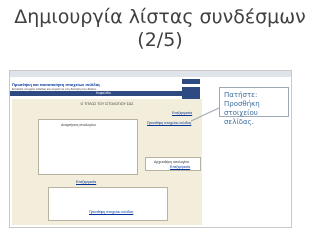 The width and height of the screenshot is (320, 240). Describe the element at coordinates (205, 114) in the screenshot. I see `callout-pointer-line` at that location.